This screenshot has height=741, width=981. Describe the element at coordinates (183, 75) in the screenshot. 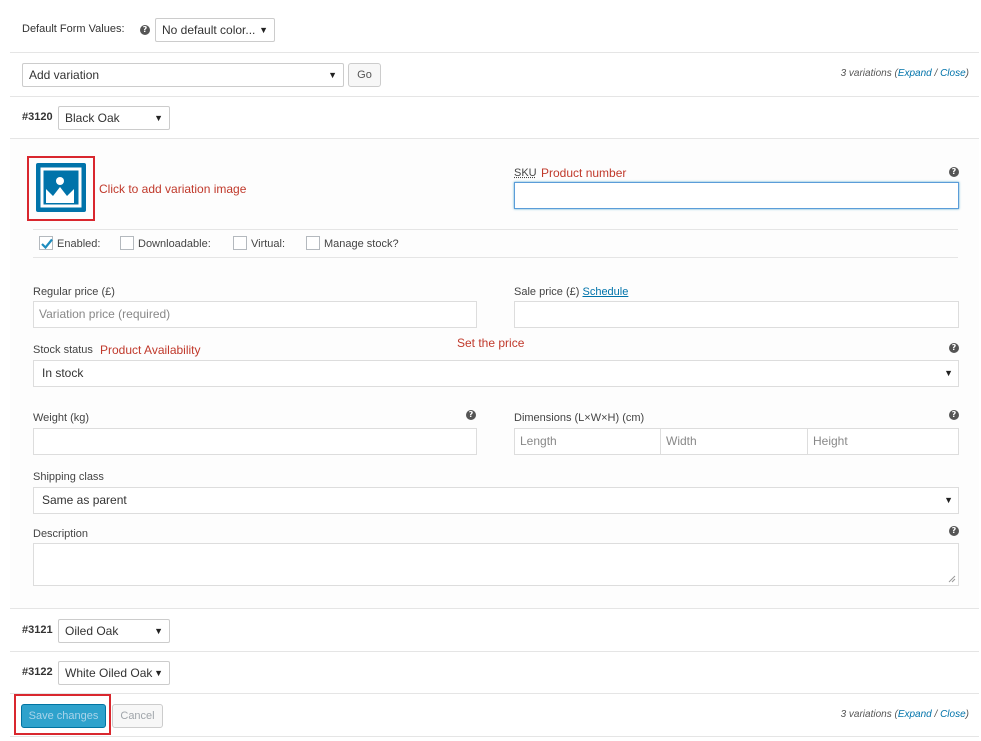

I see `add-variation-select: Add variation ▼` at that location.